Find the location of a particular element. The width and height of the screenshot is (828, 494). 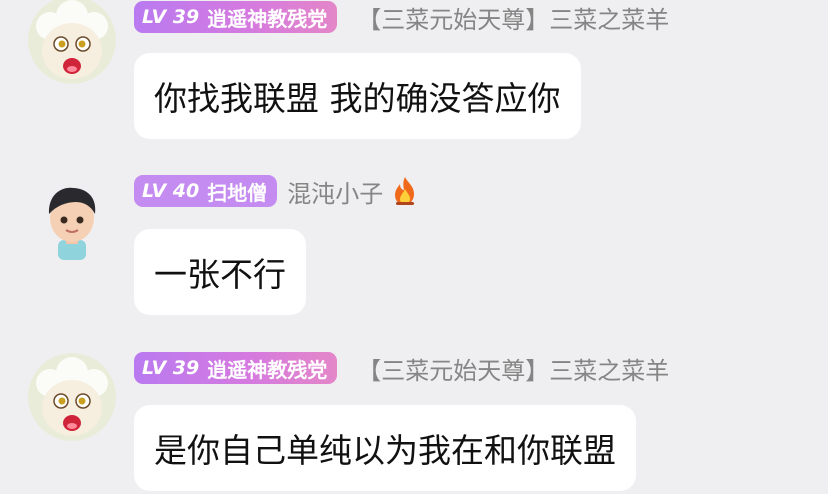

message-bubble: 是你自己单纯以为我在和你联盟 is located at coordinates (385, 448).